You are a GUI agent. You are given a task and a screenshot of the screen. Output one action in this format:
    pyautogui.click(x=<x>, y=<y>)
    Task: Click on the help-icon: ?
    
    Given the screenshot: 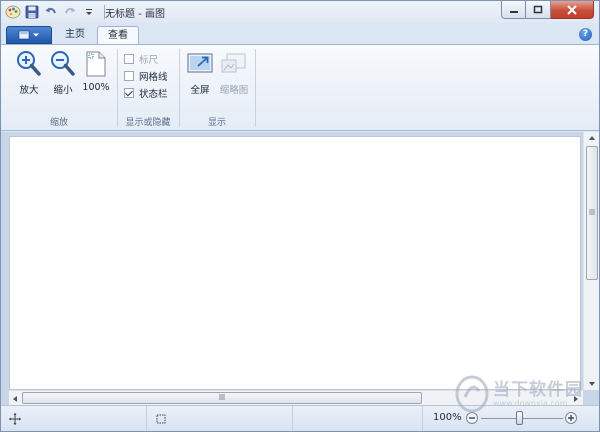 What is the action you would take?
    pyautogui.click(x=585, y=34)
    